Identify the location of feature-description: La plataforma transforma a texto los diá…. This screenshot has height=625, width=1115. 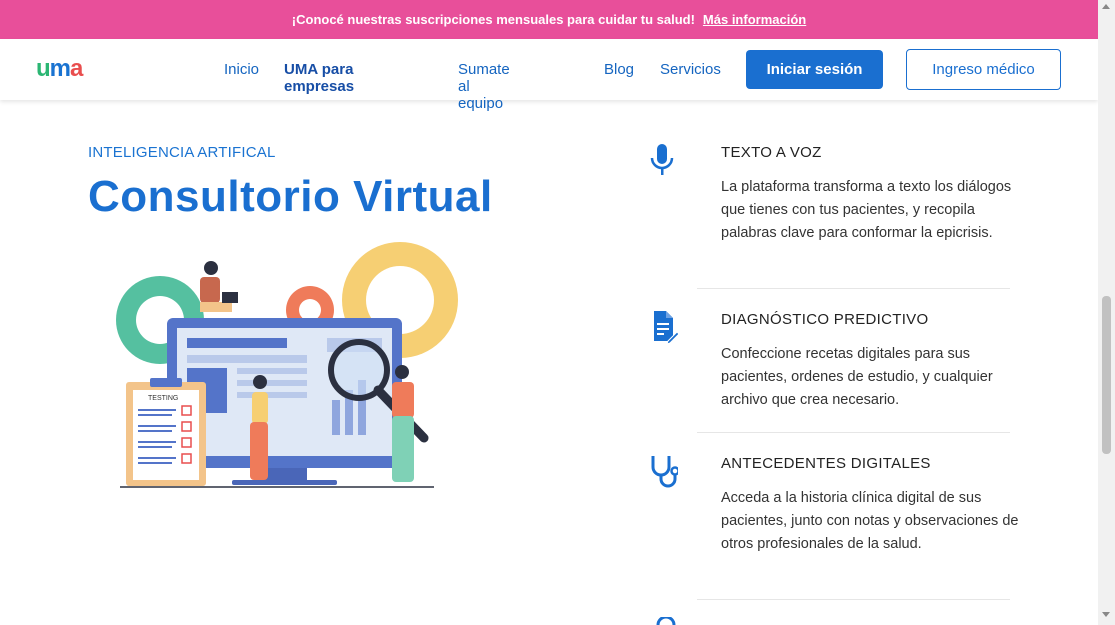
(866, 210).